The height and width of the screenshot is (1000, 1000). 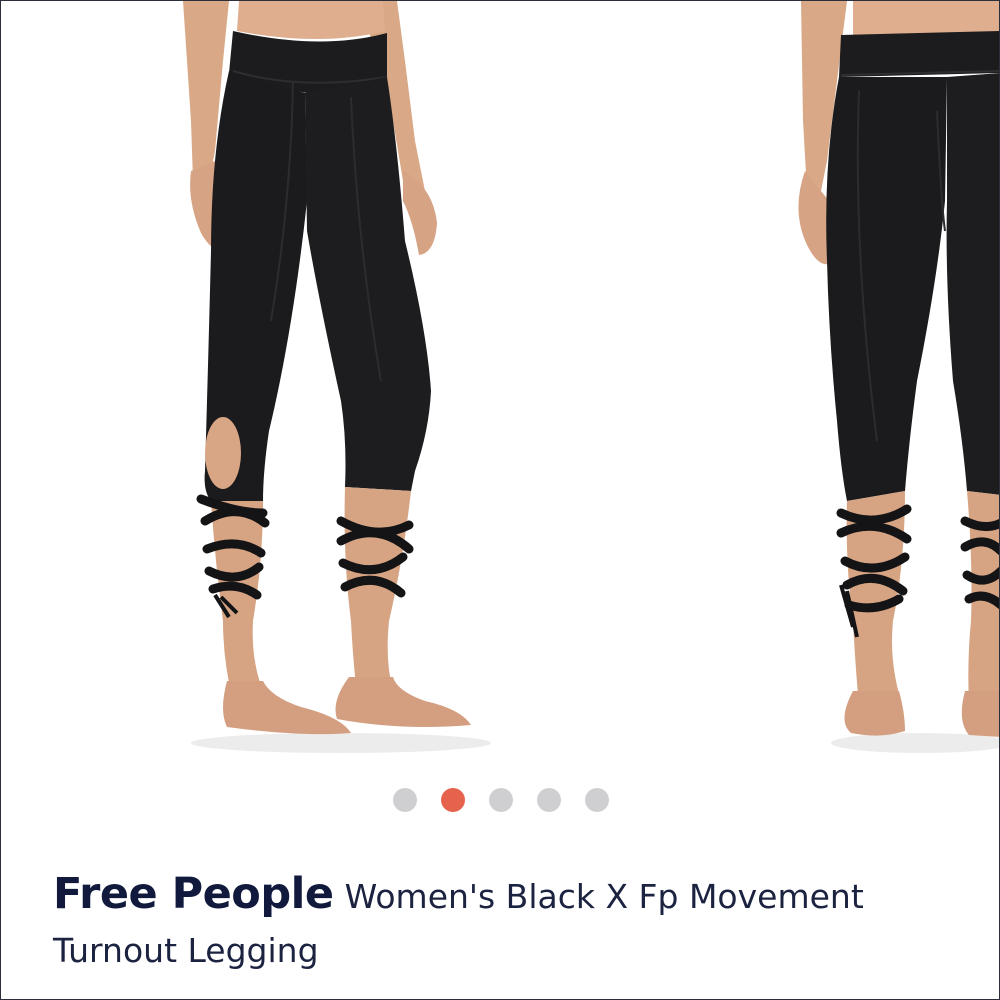 What do you see at coordinates (453, 800) in the screenshot?
I see `carousel-dot-2-active` at bounding box center [453, 800].